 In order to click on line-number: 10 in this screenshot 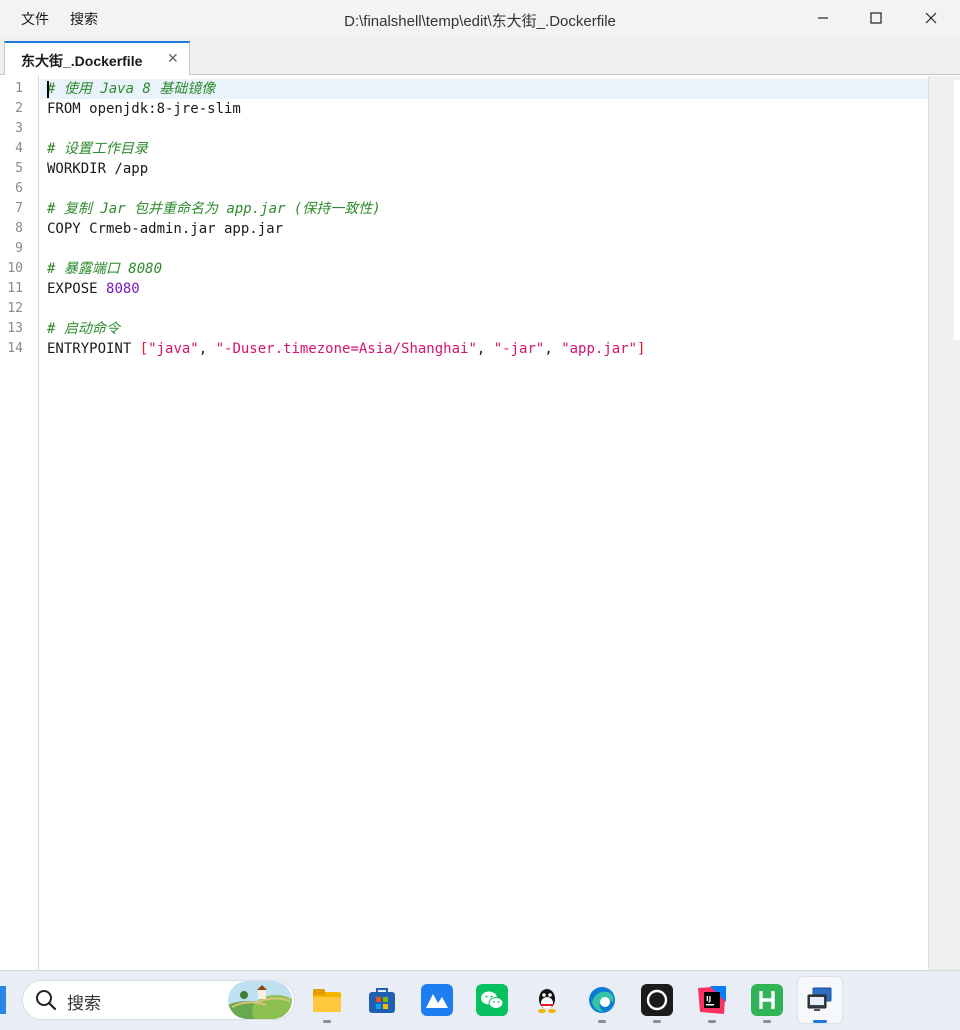, I will do `click(15, 268)`.